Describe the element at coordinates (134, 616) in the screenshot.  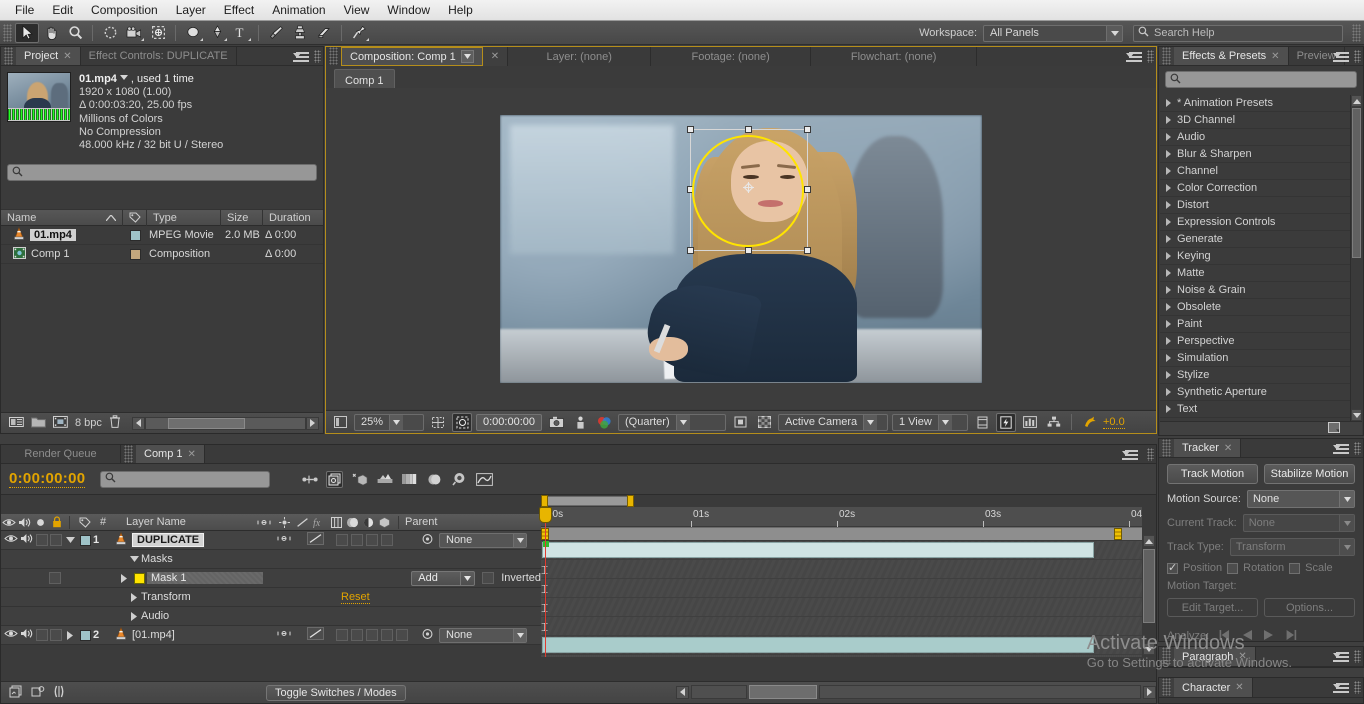
I see `audio-expand-arrow` at that location.